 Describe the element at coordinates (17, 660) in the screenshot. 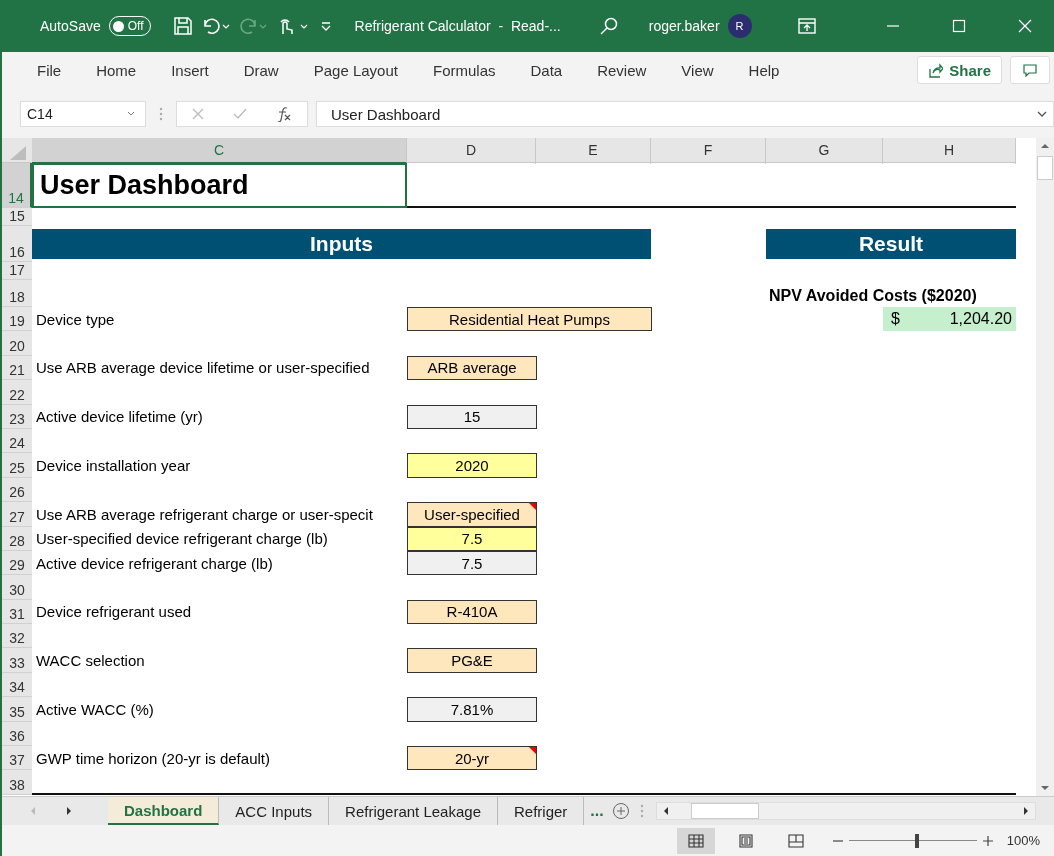

I see `row-header: 33` at that location.